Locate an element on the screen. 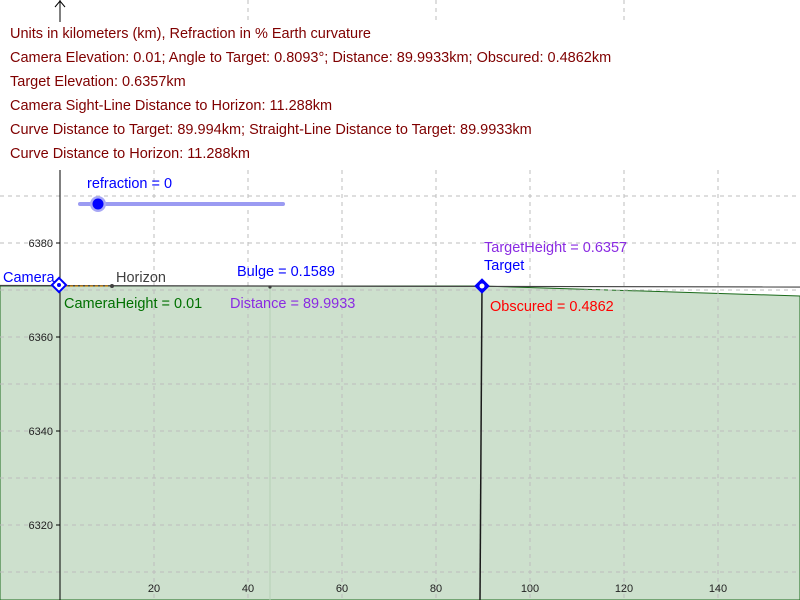 This screenshot has width=800, height=600. horizon-point is located at coordinates (112, 286).